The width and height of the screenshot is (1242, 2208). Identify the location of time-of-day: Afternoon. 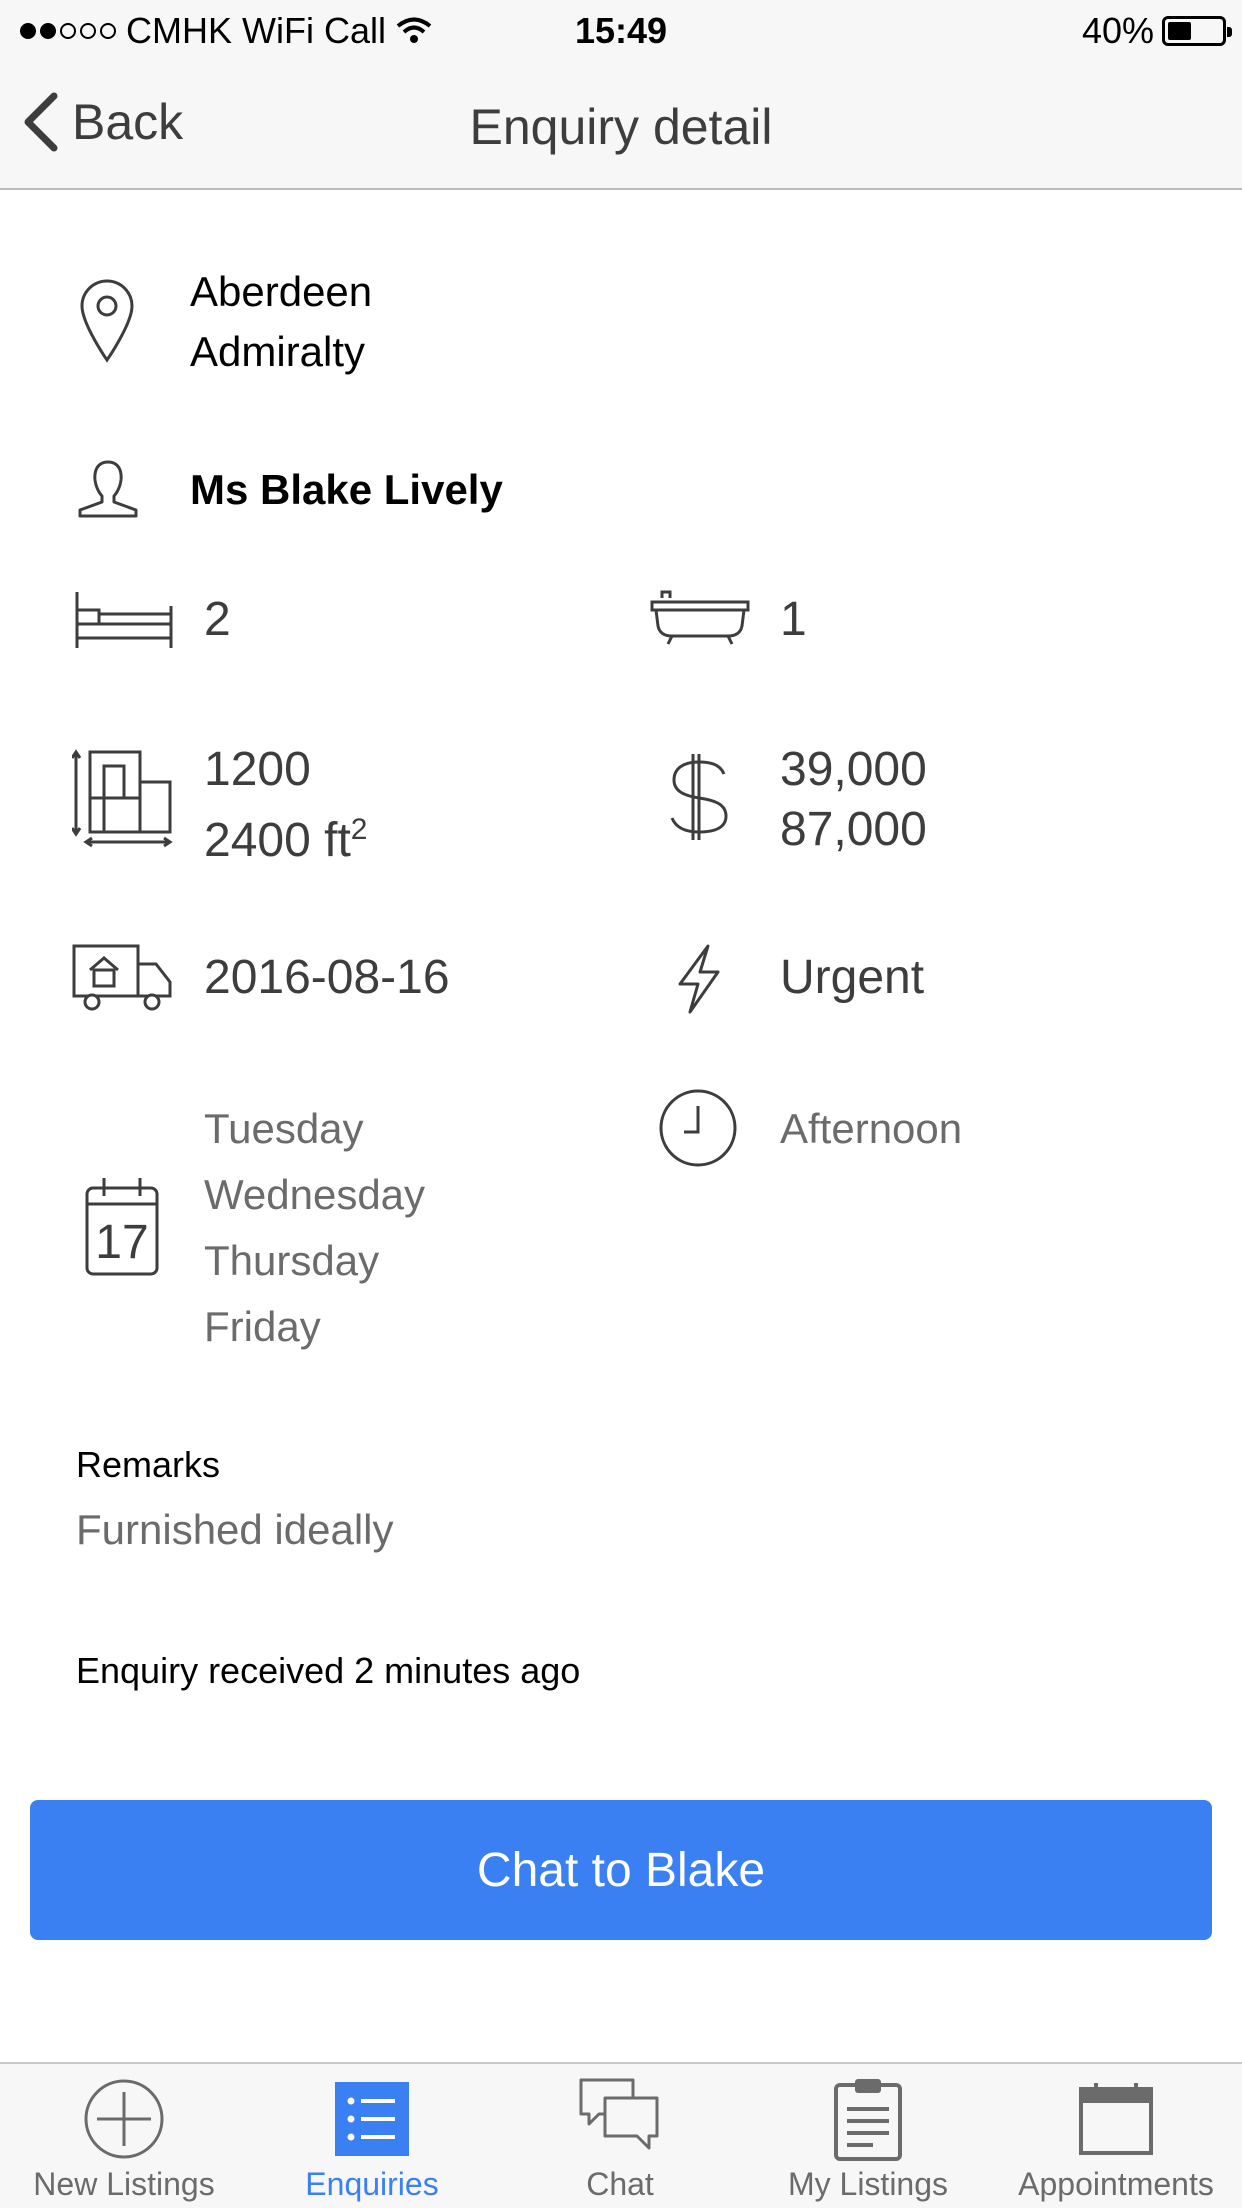
(871, 1129).